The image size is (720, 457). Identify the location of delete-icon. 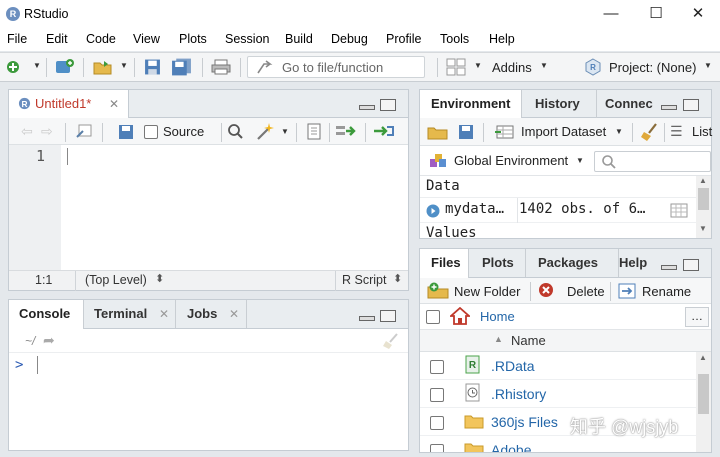
(546, 290).